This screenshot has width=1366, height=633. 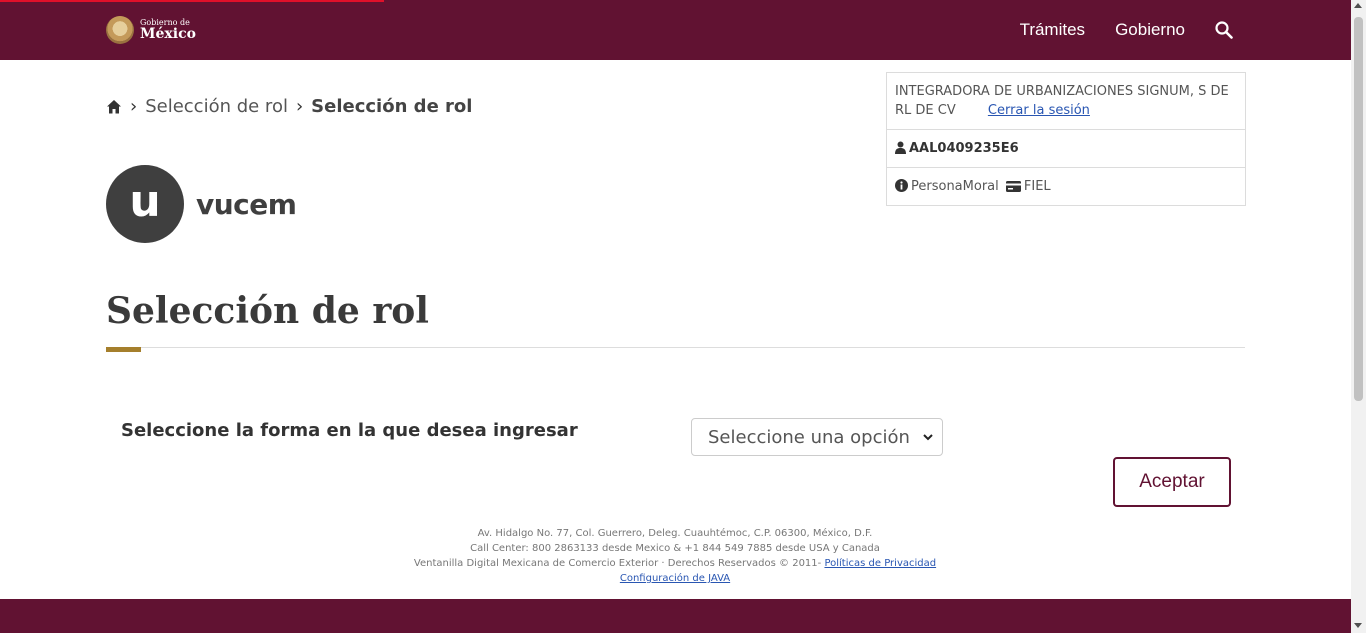 I want to click on loading-progress-bar, so click(x=192, y=1).